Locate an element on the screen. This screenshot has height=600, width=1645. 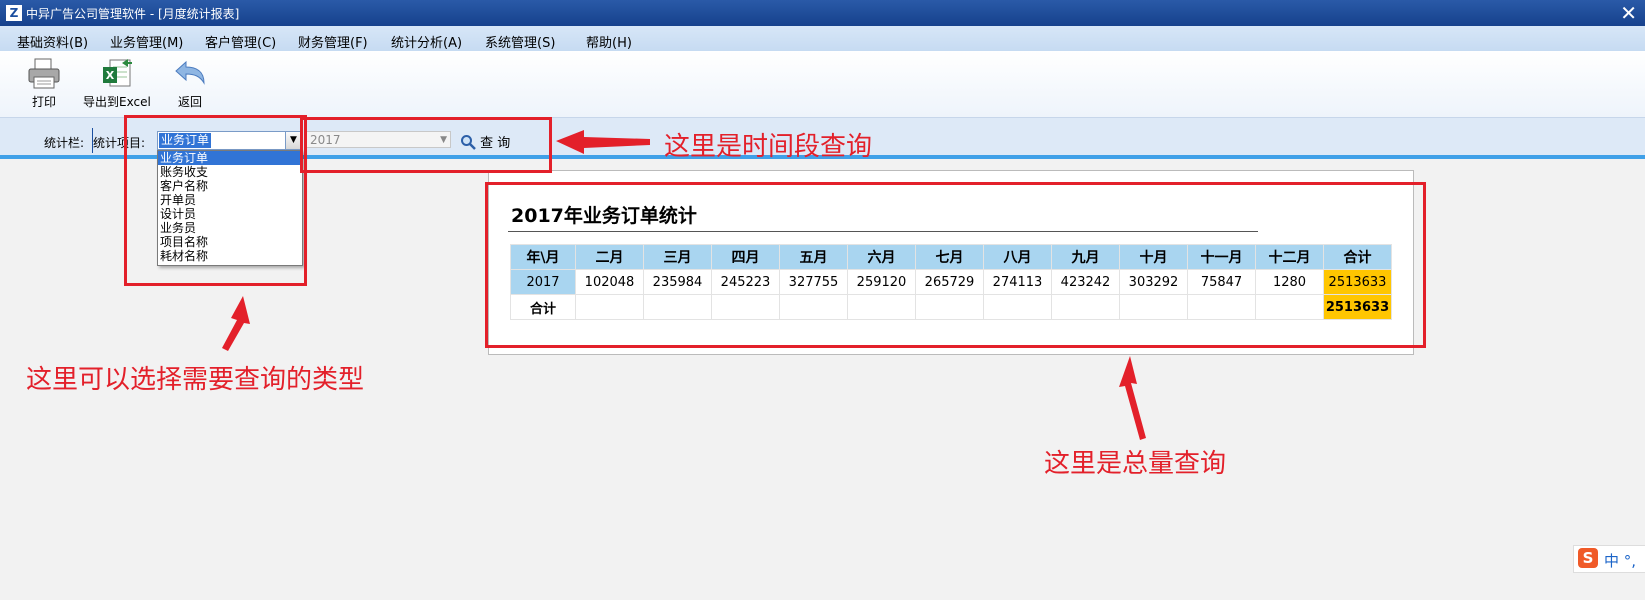
sogou-logo-icon: S is located at coordinates (1588, 558).